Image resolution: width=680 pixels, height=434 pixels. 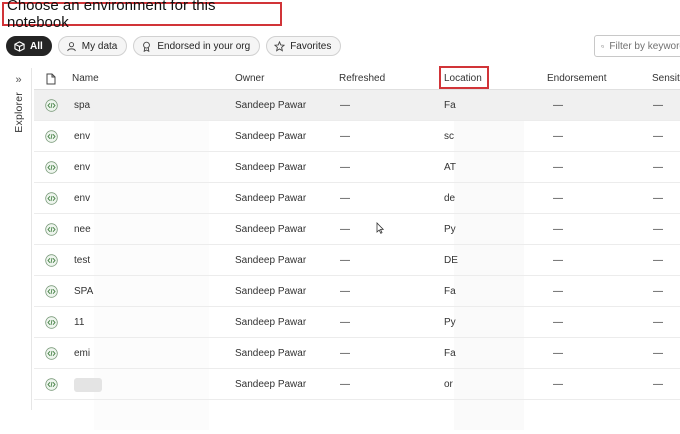 I want to click on cell-location: Py, so click(x=450, y=322).